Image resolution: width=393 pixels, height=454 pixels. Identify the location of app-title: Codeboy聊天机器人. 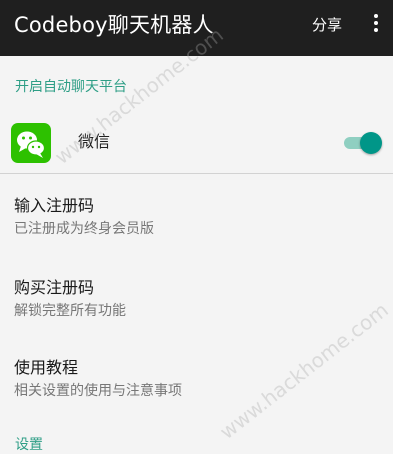
(114, 25).